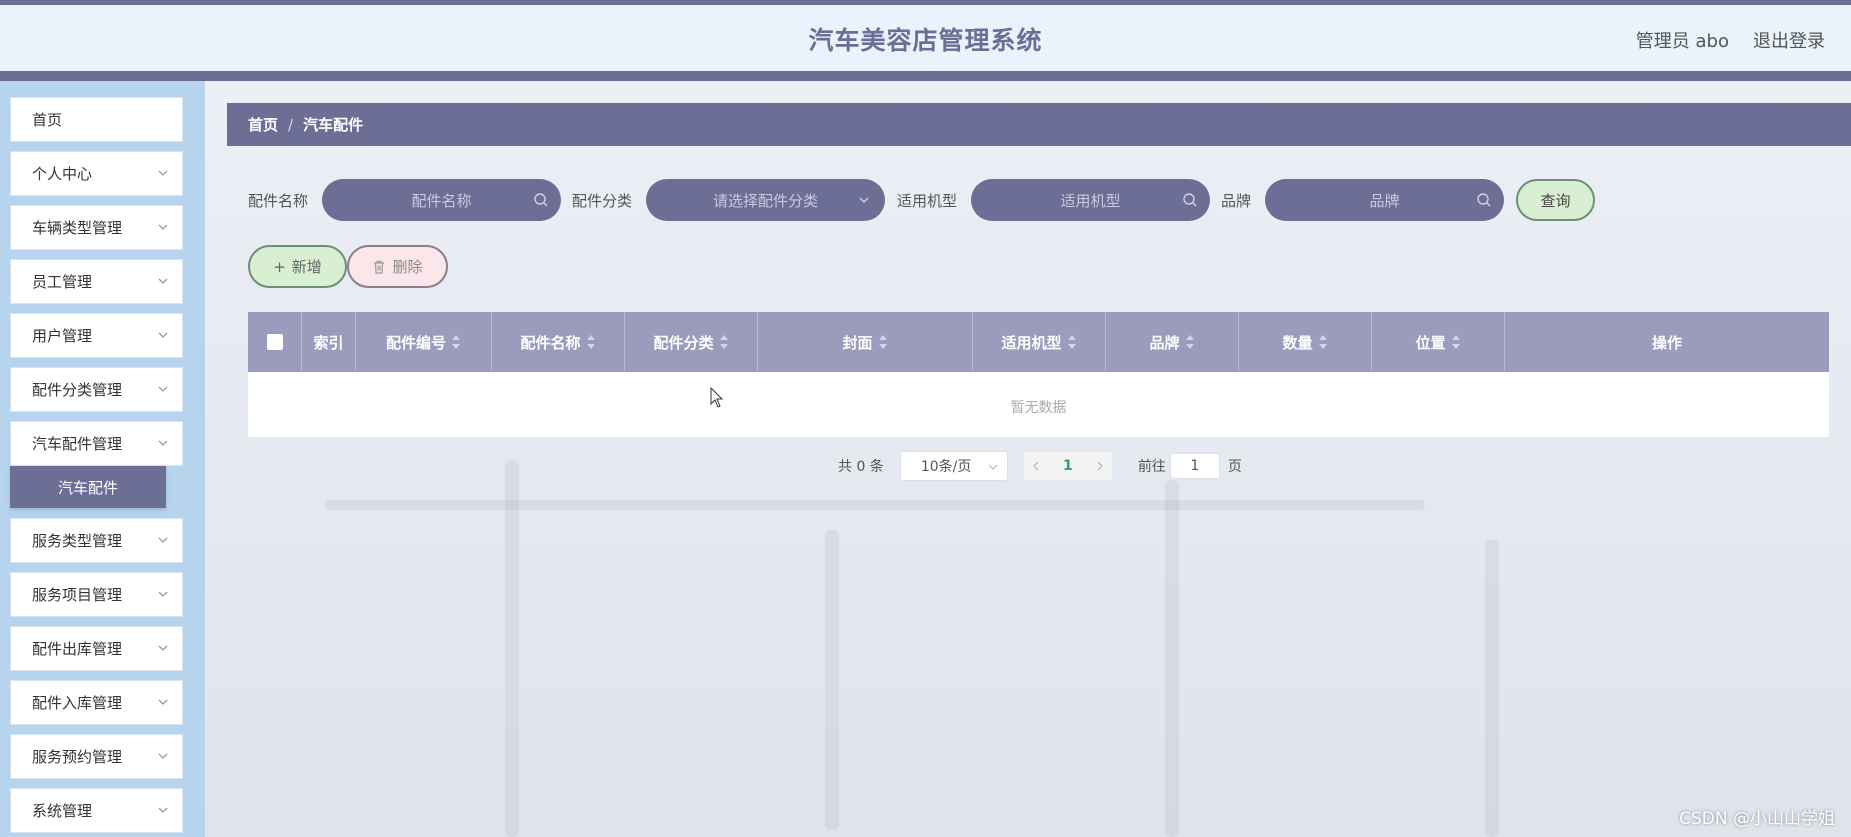  Describe the element at coordinates (1151, 467) in the screenshot. I see `goto-label: 前往` at that location.